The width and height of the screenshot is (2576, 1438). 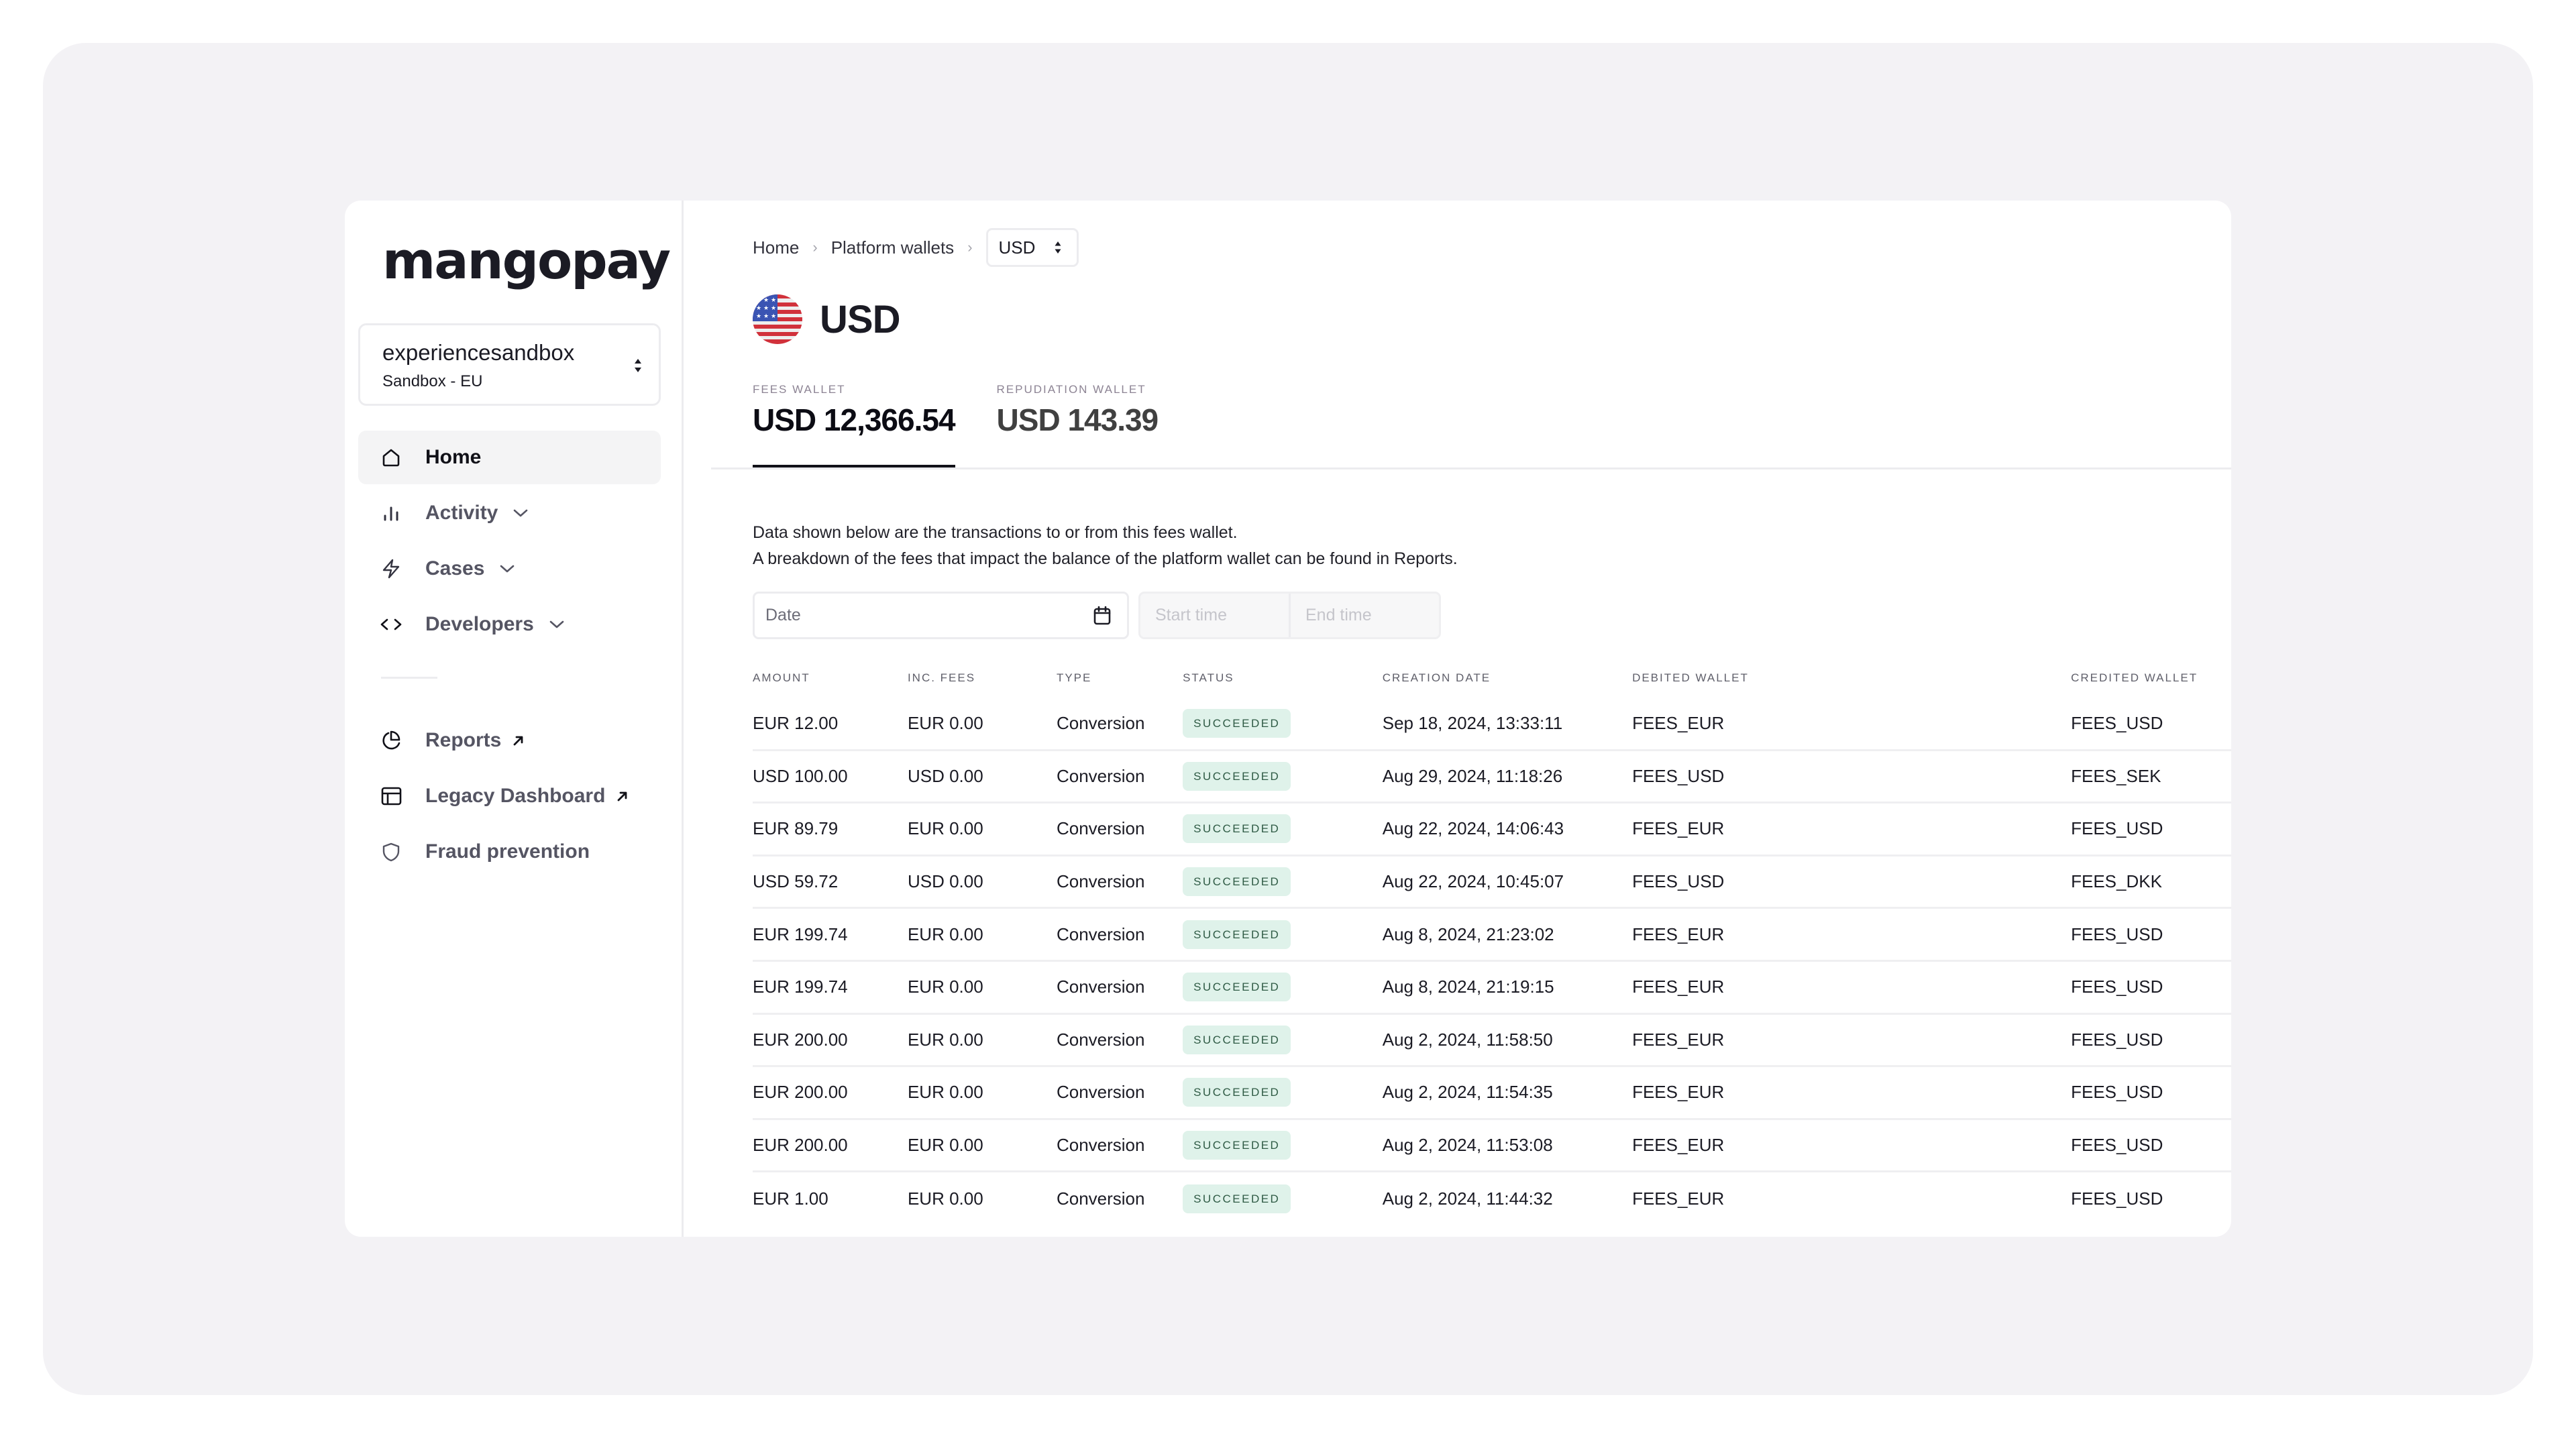 I want to click on wallet-balance: USD 12,366.54, so click(x=854, y=419).